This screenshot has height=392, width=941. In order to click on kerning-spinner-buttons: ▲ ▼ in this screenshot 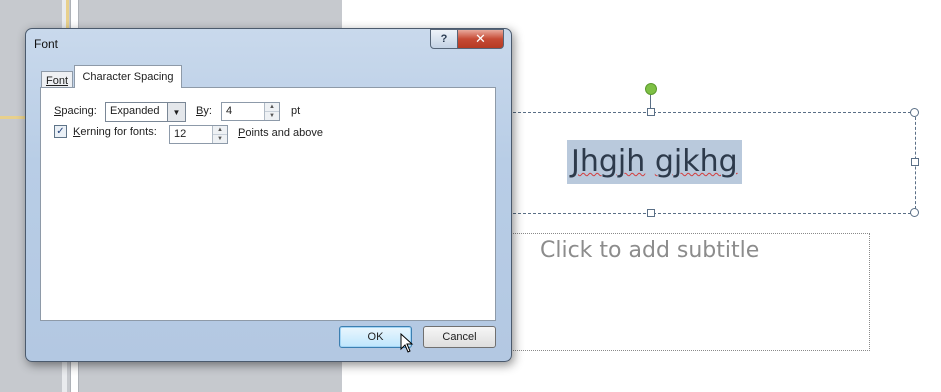, I will do `click(219, 134)`.